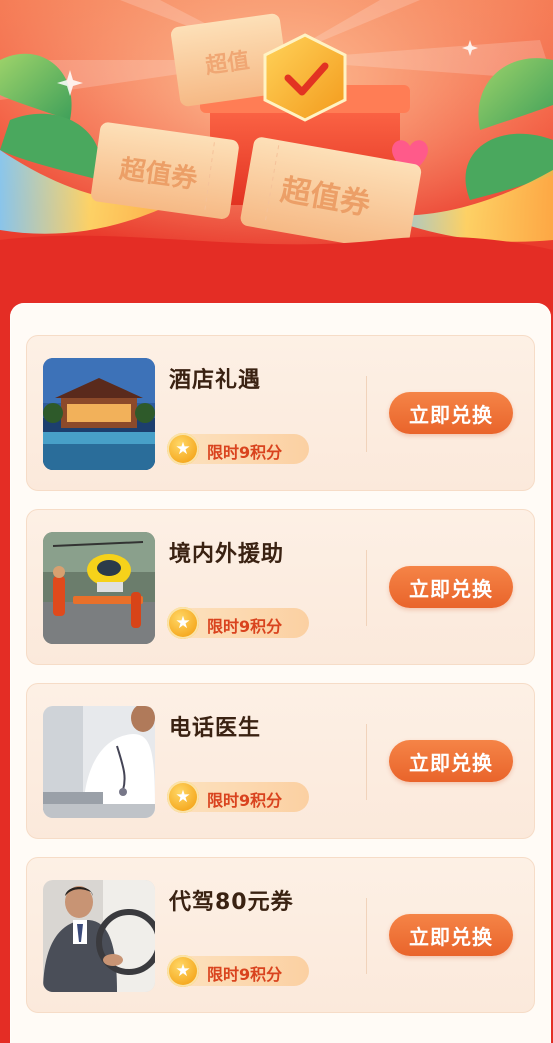 The height and width of the screenshot is (1043, 553). I want to click on helicopter-rescue-photo, so click(99, 588).